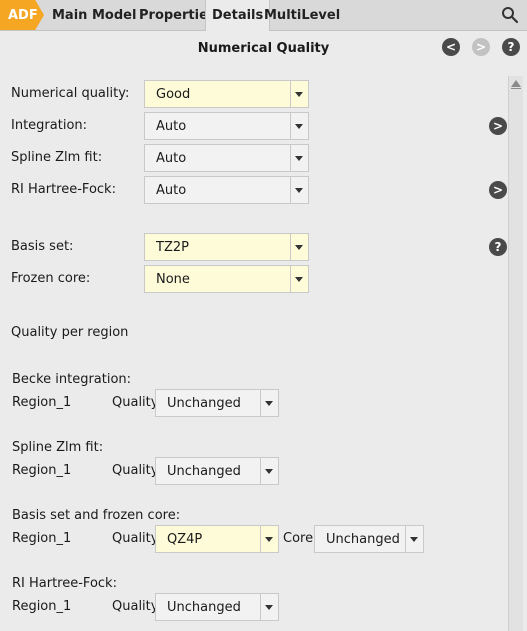 This screenshot has width=527, height=631. Describe the element at coordinates (515, 353) in the screenshot. I see `vertical-scrollbar` at that location.